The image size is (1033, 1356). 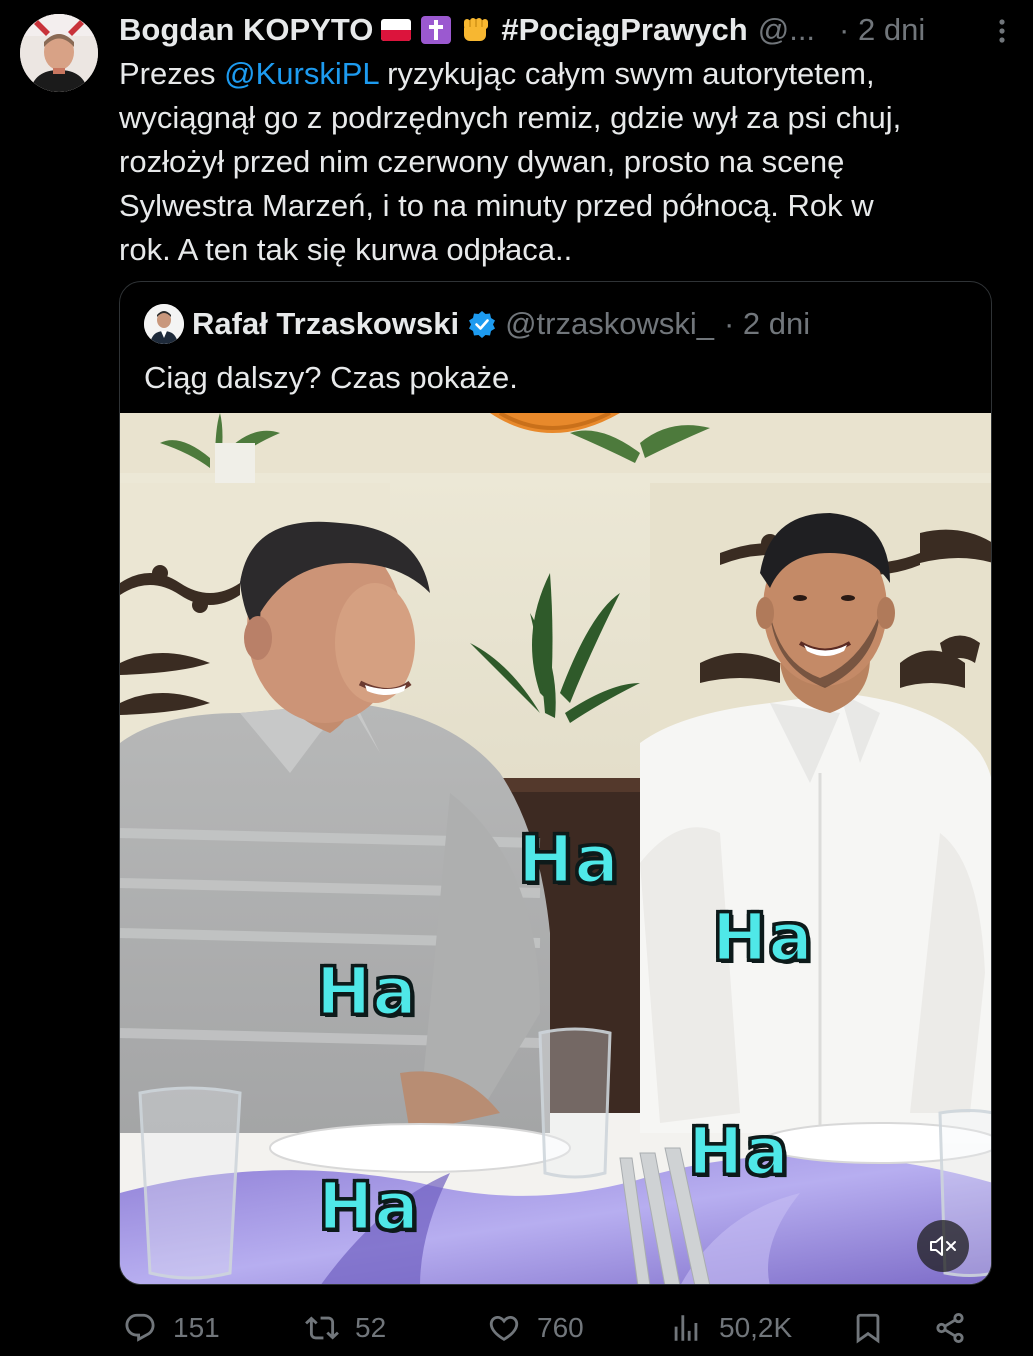 What do you see at coordinates (140, 1327) in the screenshot?
I see `reply-icon` at bounding box center [140, 1327].